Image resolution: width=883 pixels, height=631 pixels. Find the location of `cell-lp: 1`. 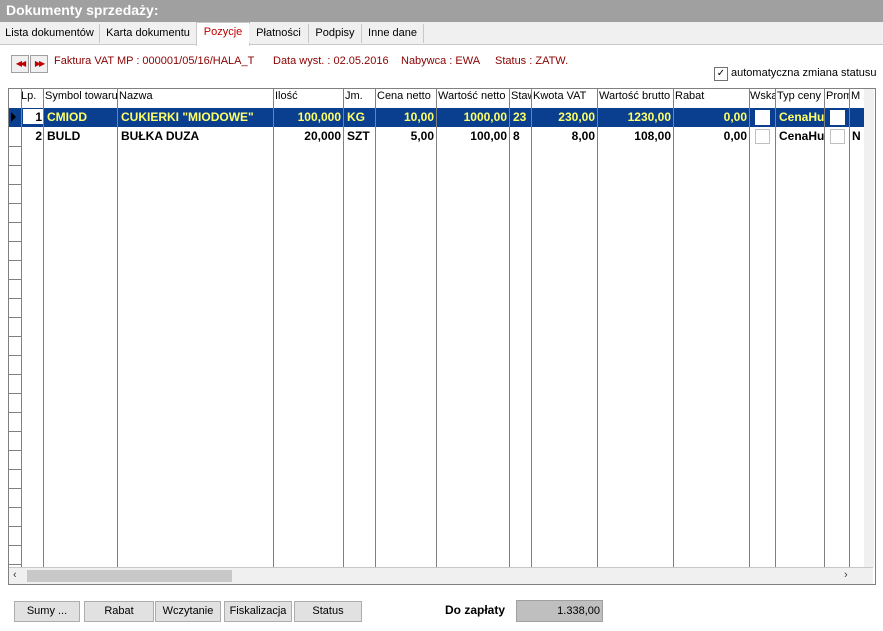

cell-lp: 1 is located at coordinates (32, 117).